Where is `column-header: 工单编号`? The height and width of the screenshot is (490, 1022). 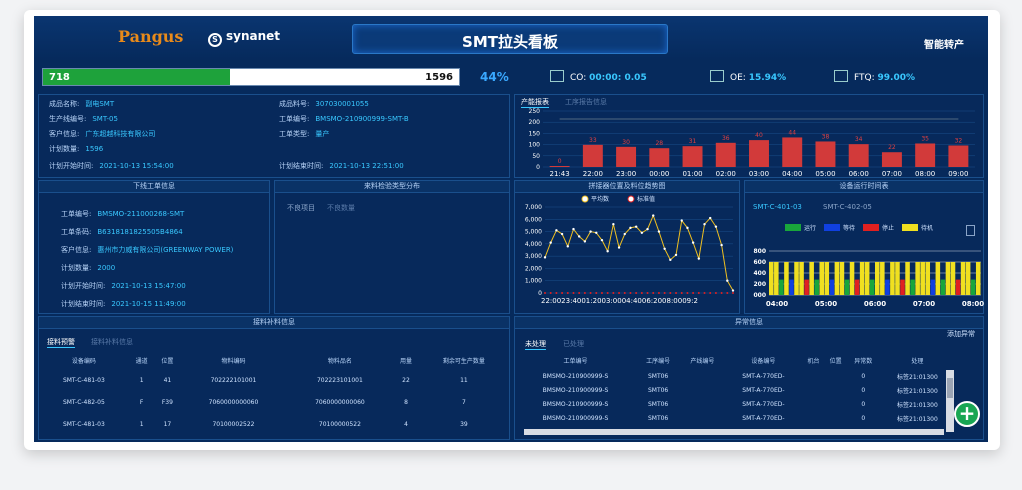
column-header: 工单编号 is located at coordinates (575, 360).